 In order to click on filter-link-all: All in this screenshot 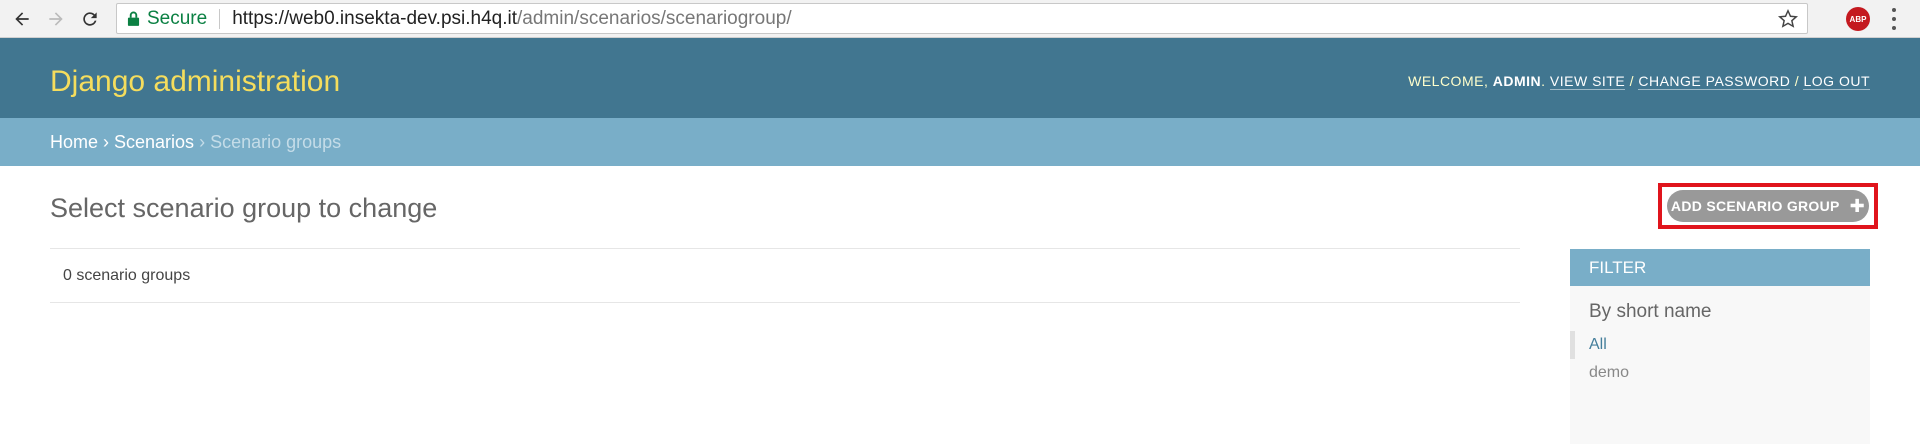, I will do `click(1598, 345)`.